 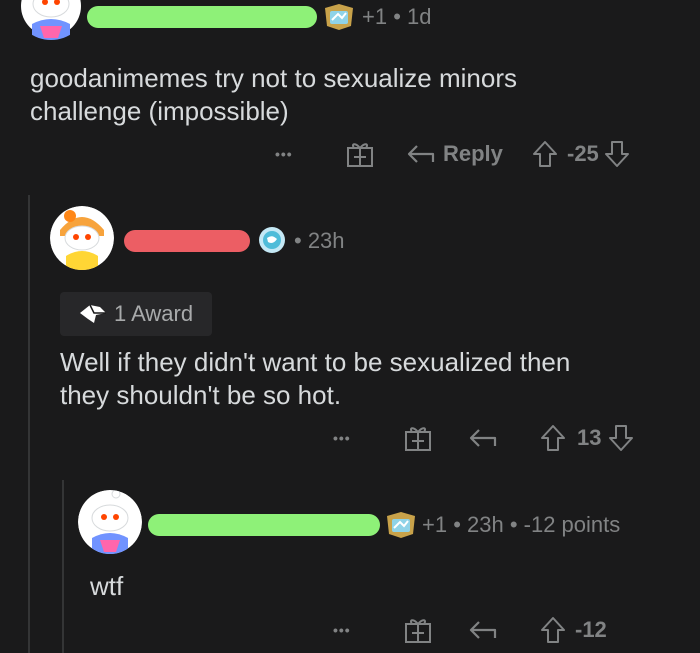 I want to click on comment-body-line: goodanimemes try not to sexualize minors, so click(x=274, y=78).